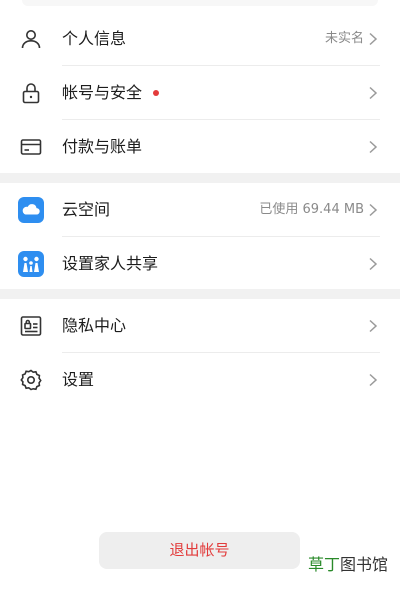 The image size is (400, 600). I want to click on watermark-part-a: 草丁, so click(323, 564).